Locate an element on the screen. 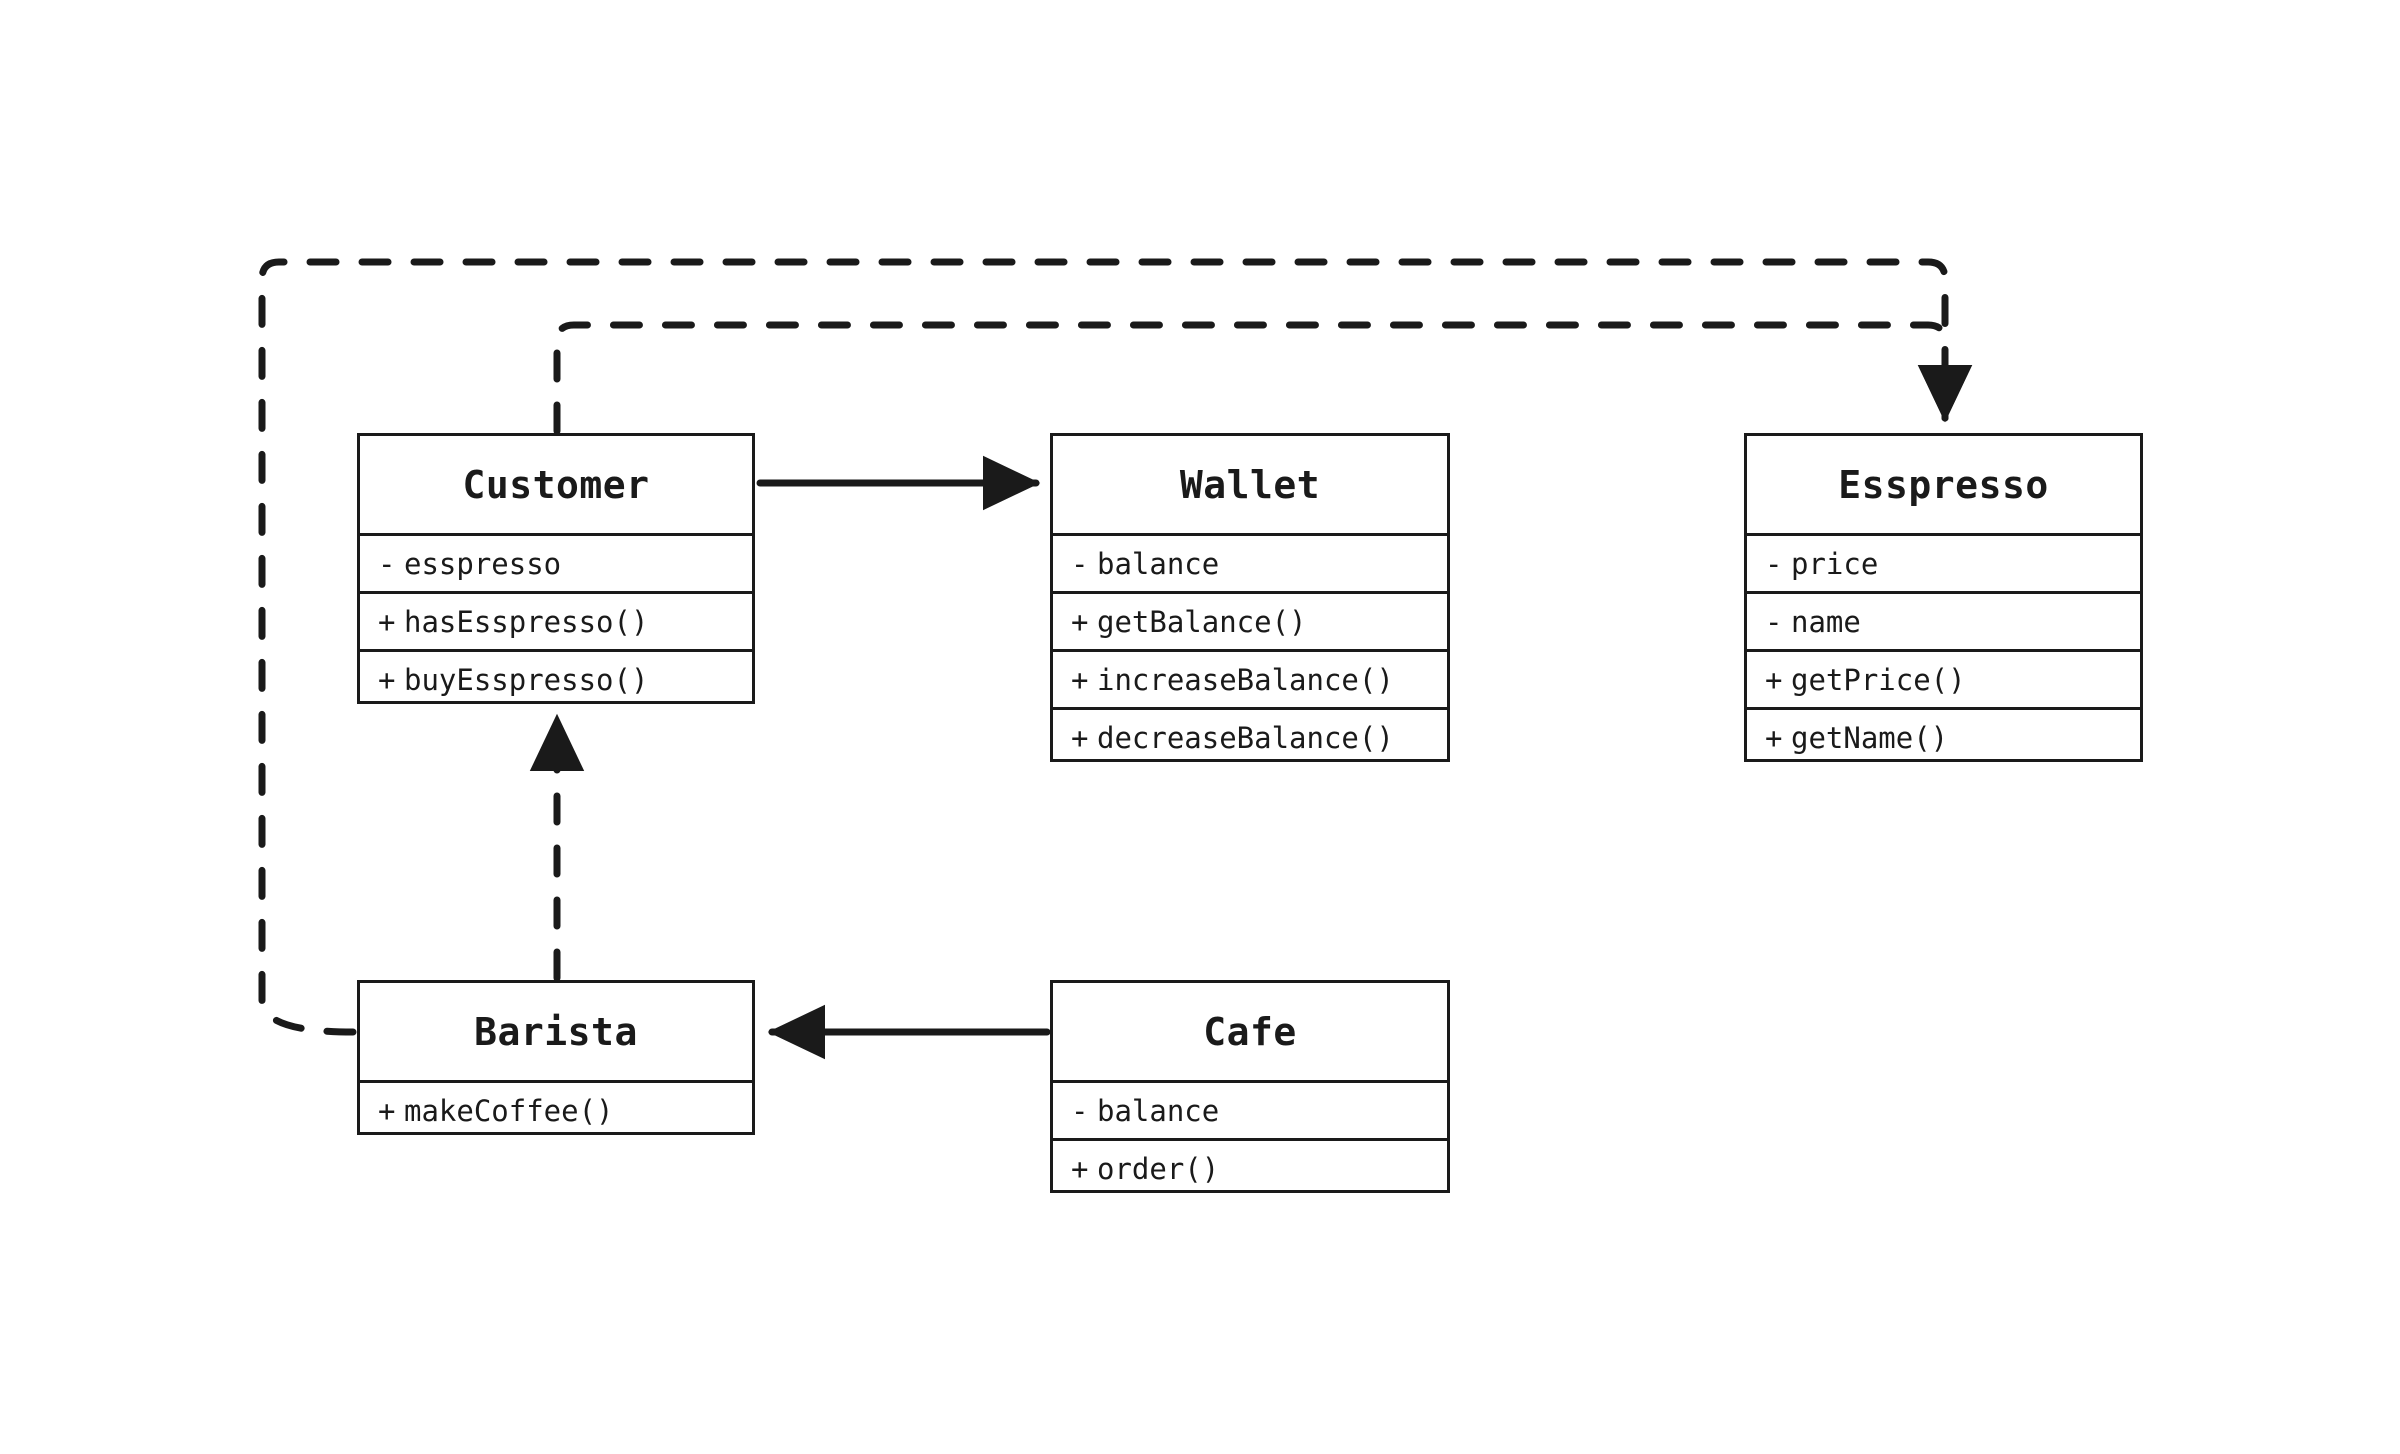 The width and height of the screenshot is (2400, 1454). class-member-row: + increaseBalance() is located at coordinates (1250, 678).